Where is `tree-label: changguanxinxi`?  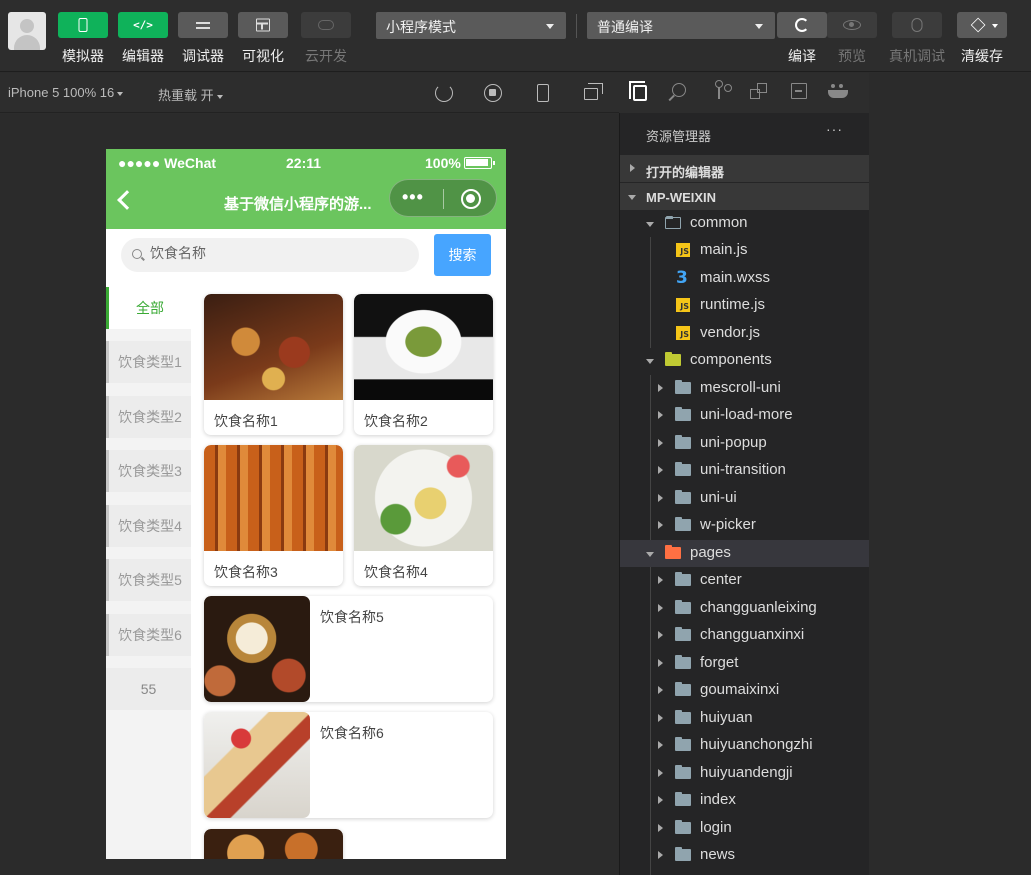 tree-label: changguanxinxi is located at coordinates (752, 634).